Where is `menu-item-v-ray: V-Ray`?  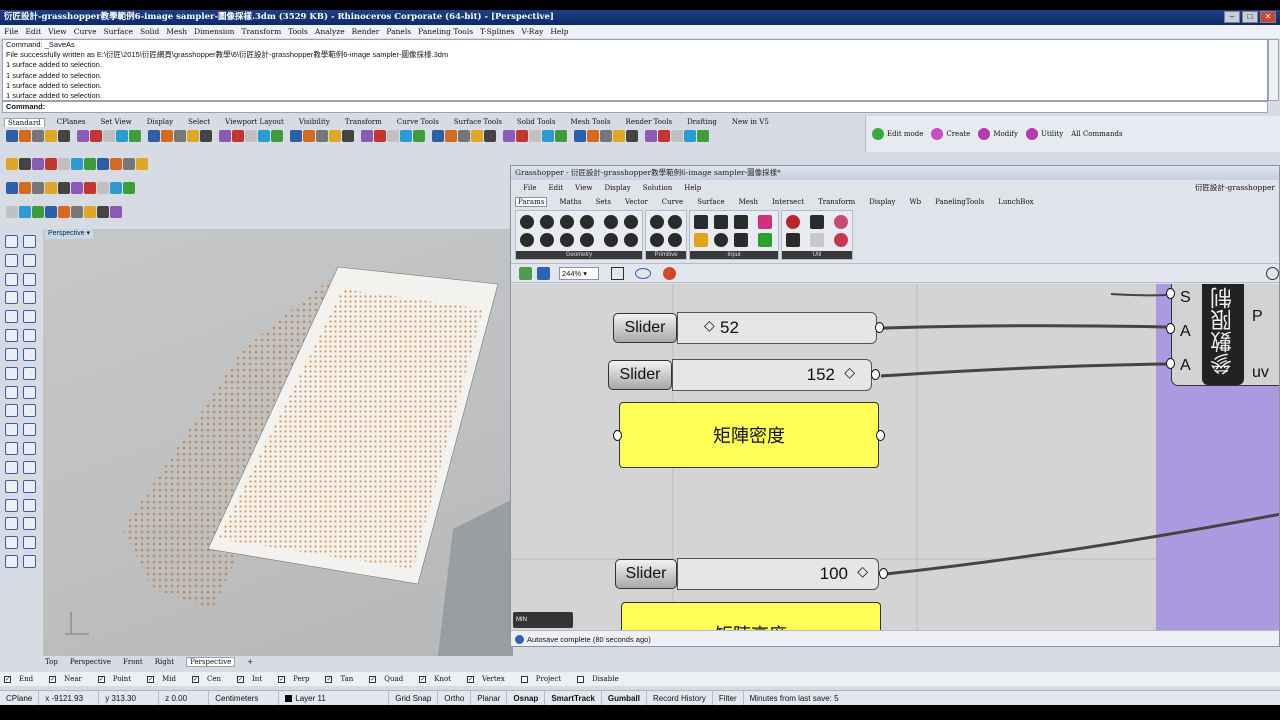
menu-item-v-ray: V-Ray is located at coordinates (533, 31).